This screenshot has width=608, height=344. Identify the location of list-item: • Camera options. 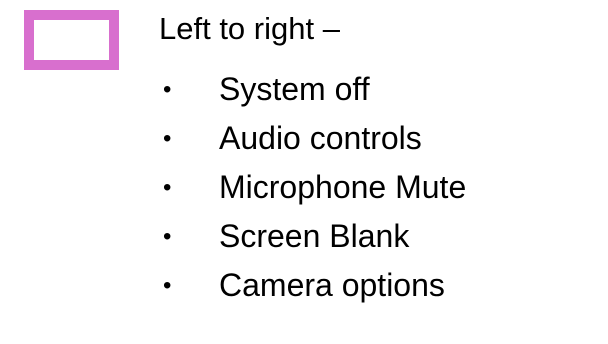
(312, 285).